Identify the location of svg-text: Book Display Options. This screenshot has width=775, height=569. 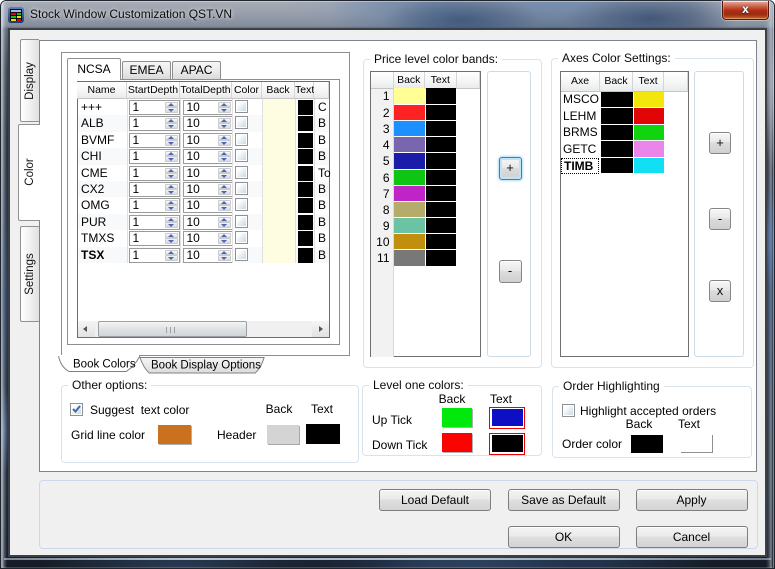
(206, 366).